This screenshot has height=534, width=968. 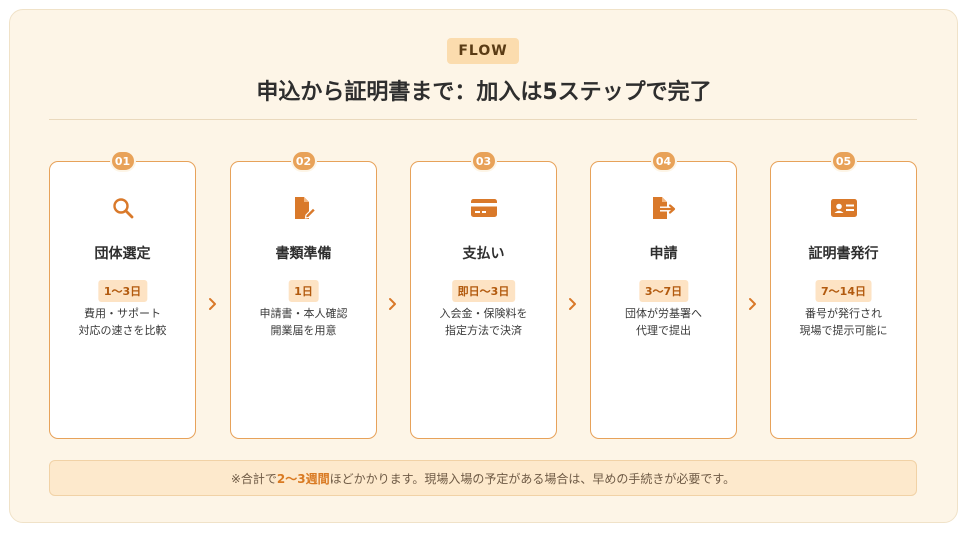 I want to click on note-prefix: ※合計で, so click(x=253, y=478).